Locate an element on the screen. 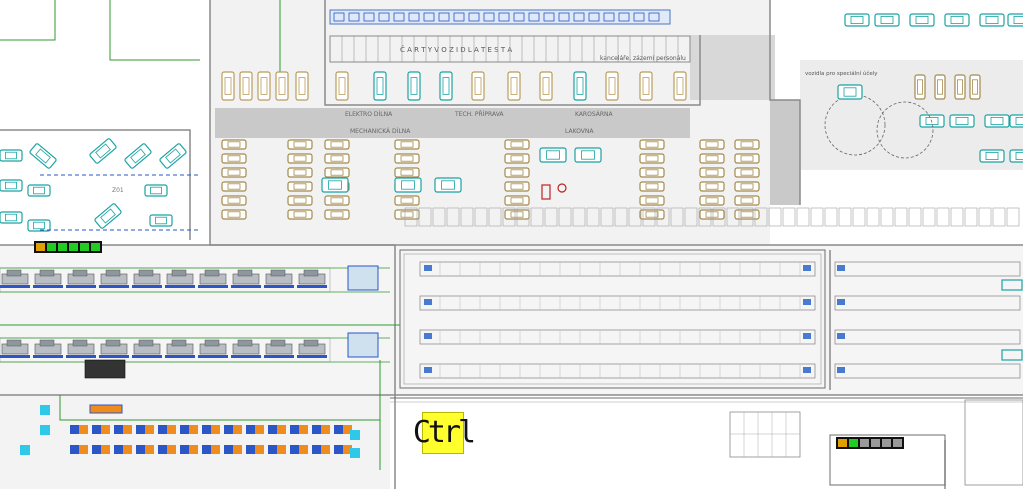  ctrl-badge: Ctrl is located at coordinates (444, 433).